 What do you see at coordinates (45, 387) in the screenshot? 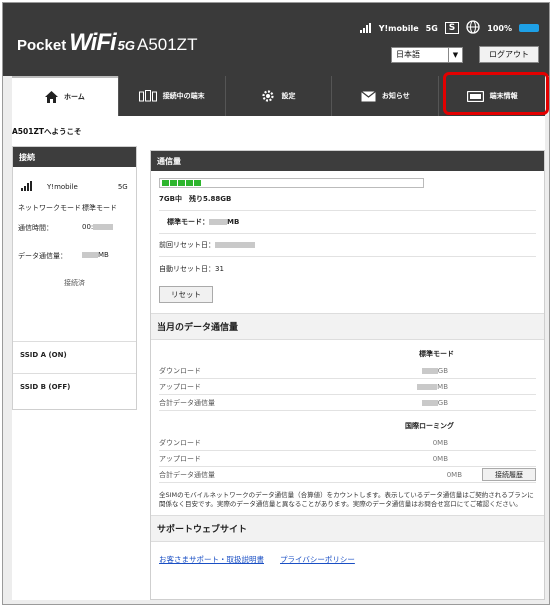
I see `ssid-b-status: SSID B (OFF)` at bounding box center [45, 387].